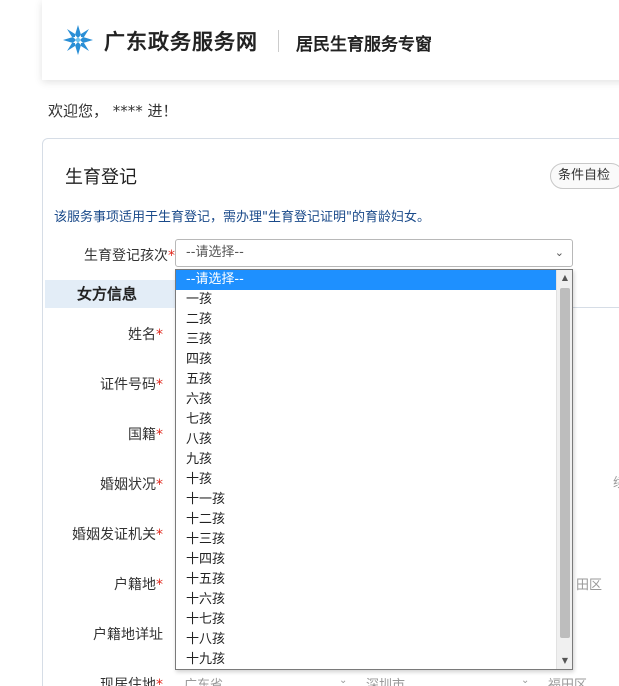 The height and width of the screenshot is (686, 619). Describe the element at coordinates (101, 177) in the screenshot. I see `form-title: 生育登记` at that location.